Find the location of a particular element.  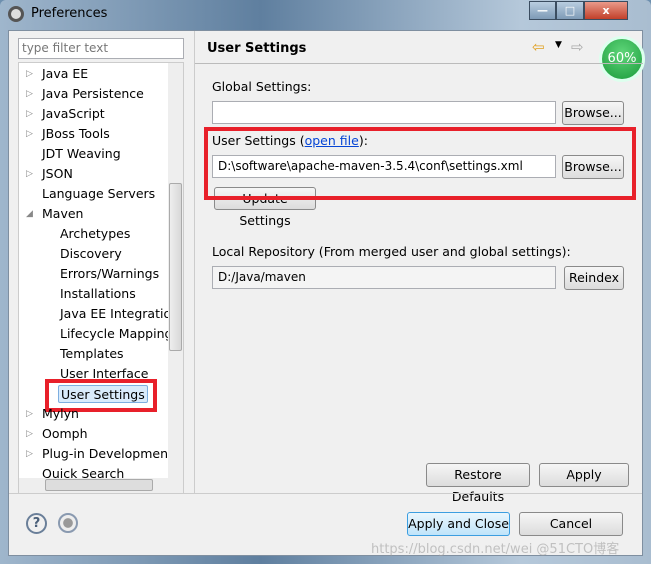

close-button: x is located at coordinates (606, 10).